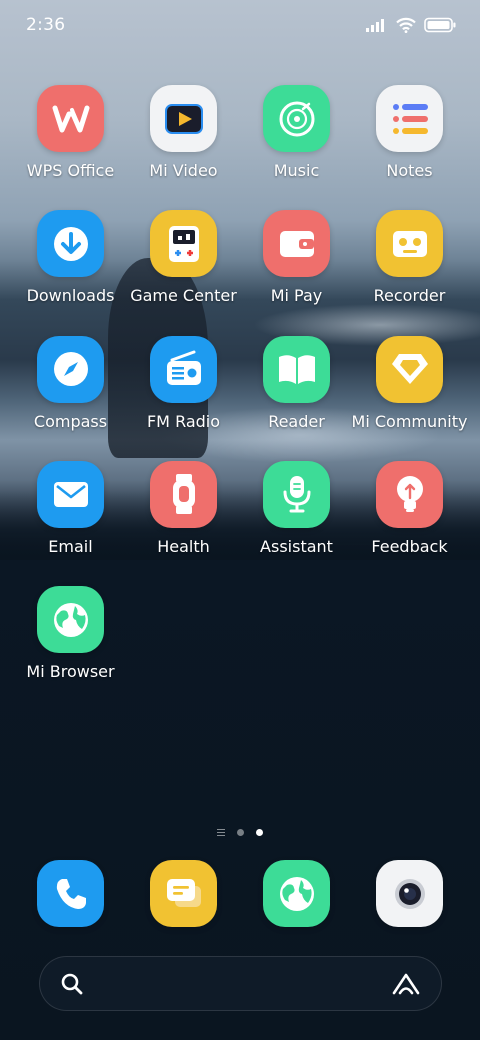 The width and height of the screenshot is (480, 1040). I want to click on assistant-logo-icon, so click(406, 984).